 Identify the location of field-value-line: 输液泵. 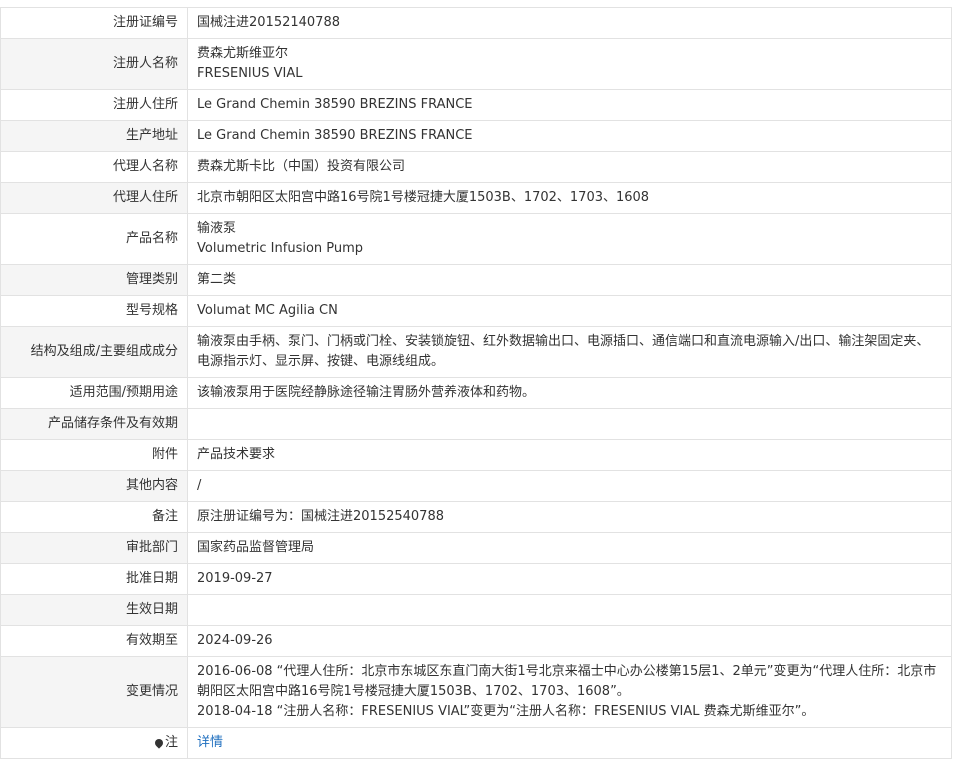
(217, 228).